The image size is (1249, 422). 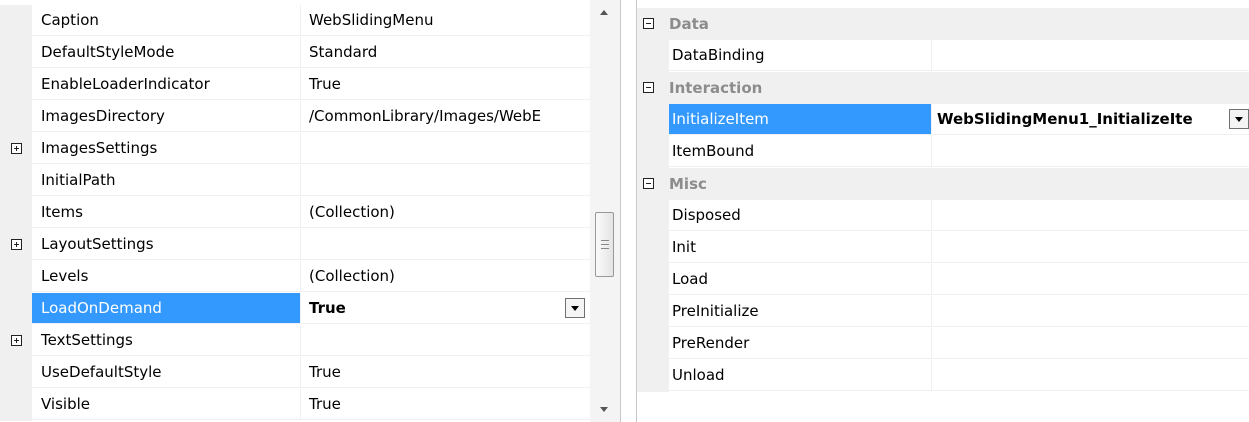 I want to click on event-name: Load, so click(x=800, y=279).